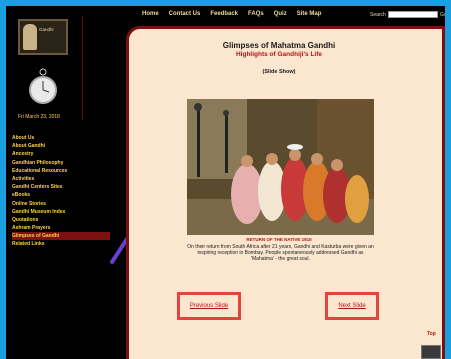 This screenshot has height=359, width=451. What do you see at coordinates (224, 14) in the screenshot?
I see `nav-feedback: Feedback` at bounding box center [224, 14].